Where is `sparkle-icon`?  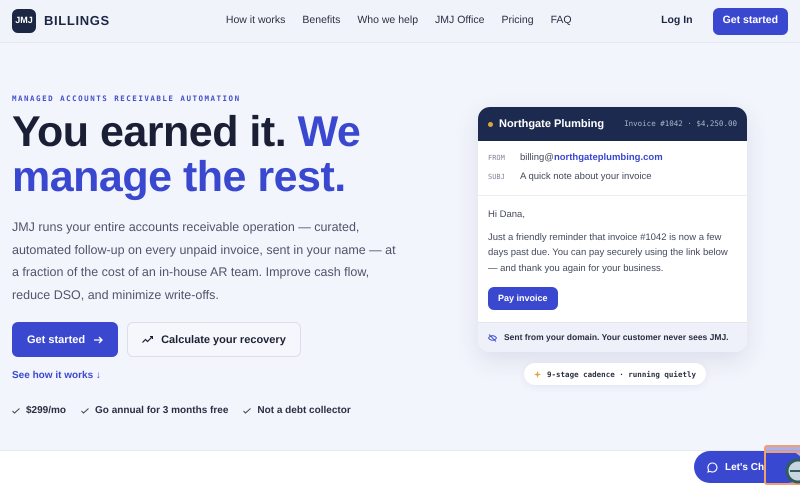
sparkle-icon is located at coordinates (537, 374).